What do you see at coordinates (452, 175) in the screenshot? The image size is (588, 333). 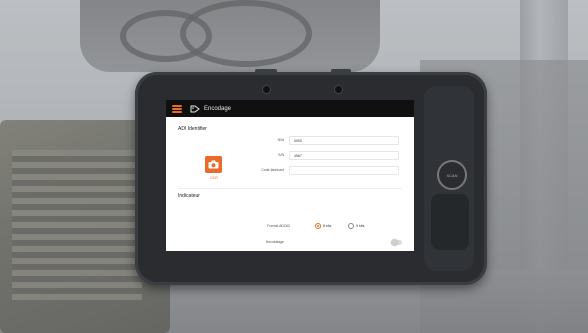 I see `scan-hardware-button: SCAN` at bounding box center [452, 175].